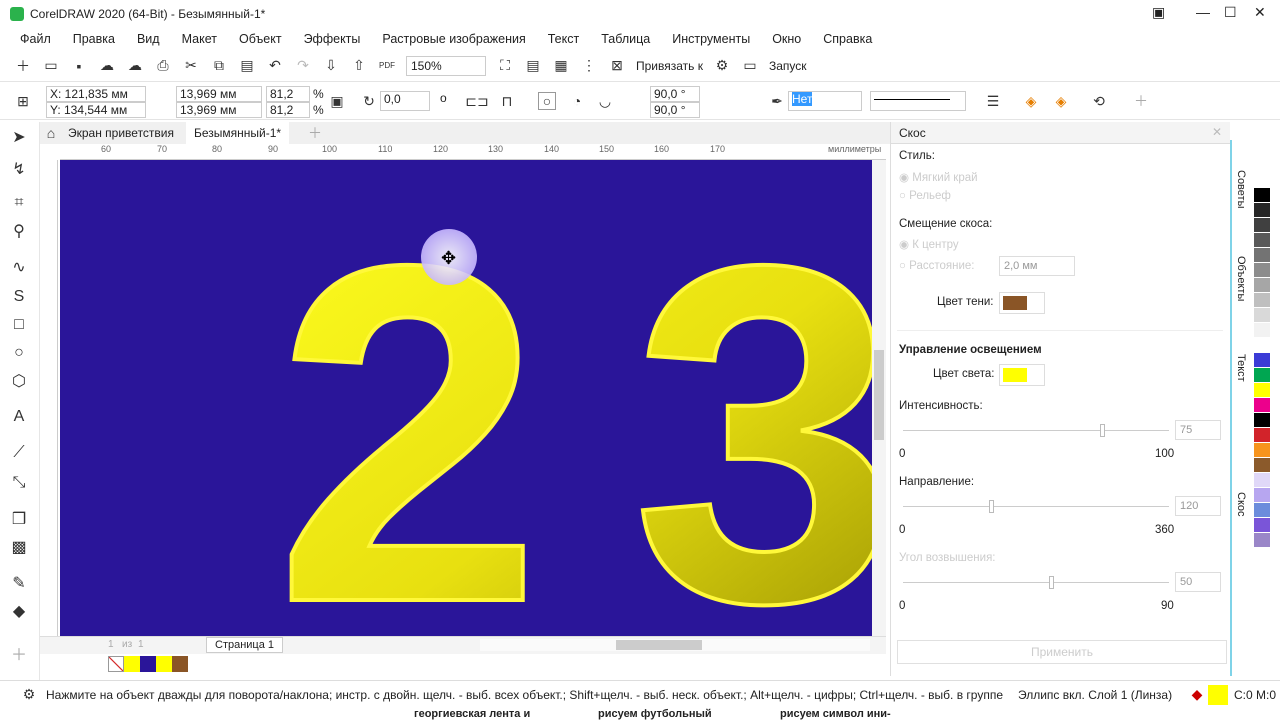  What do you see at coordinates (369, 101) in the screenshot?
I see `rotate-icon: ↻` at bounding box center [369, 101].